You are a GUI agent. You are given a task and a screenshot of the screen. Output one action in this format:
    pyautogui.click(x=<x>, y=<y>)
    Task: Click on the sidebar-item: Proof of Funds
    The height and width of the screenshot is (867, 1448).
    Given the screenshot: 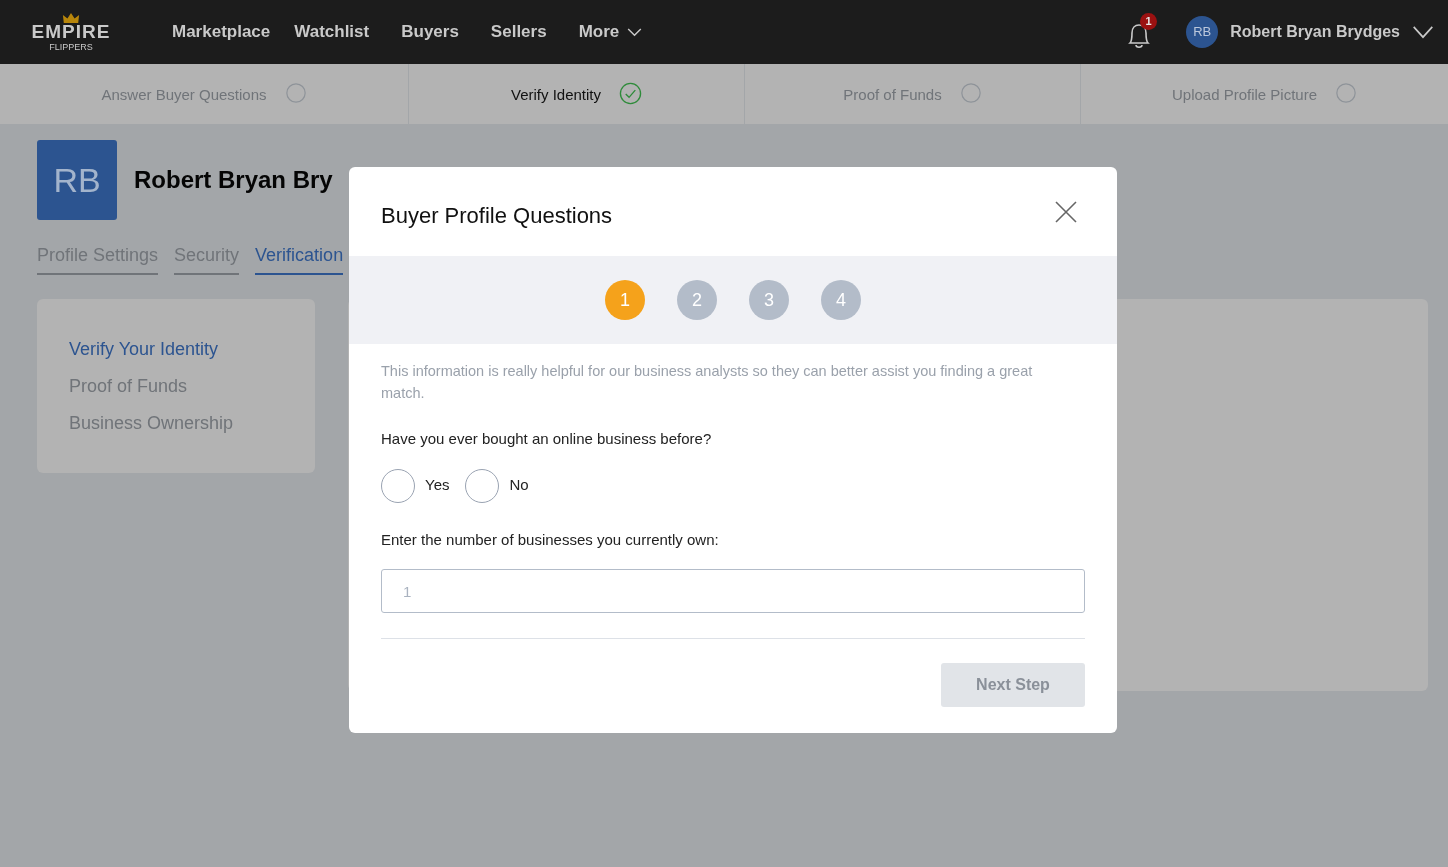 What is the action you would take?
    pyautogui.click(x=192, y=386)
    